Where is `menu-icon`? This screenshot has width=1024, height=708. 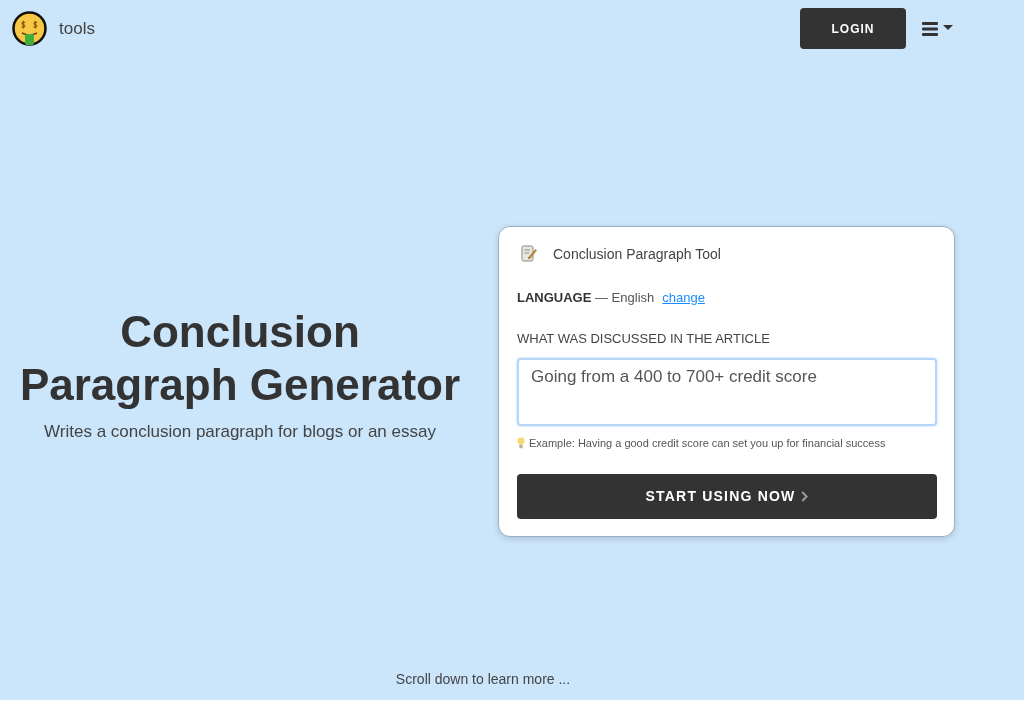 menu-icon is located at coordinates (937, 28).